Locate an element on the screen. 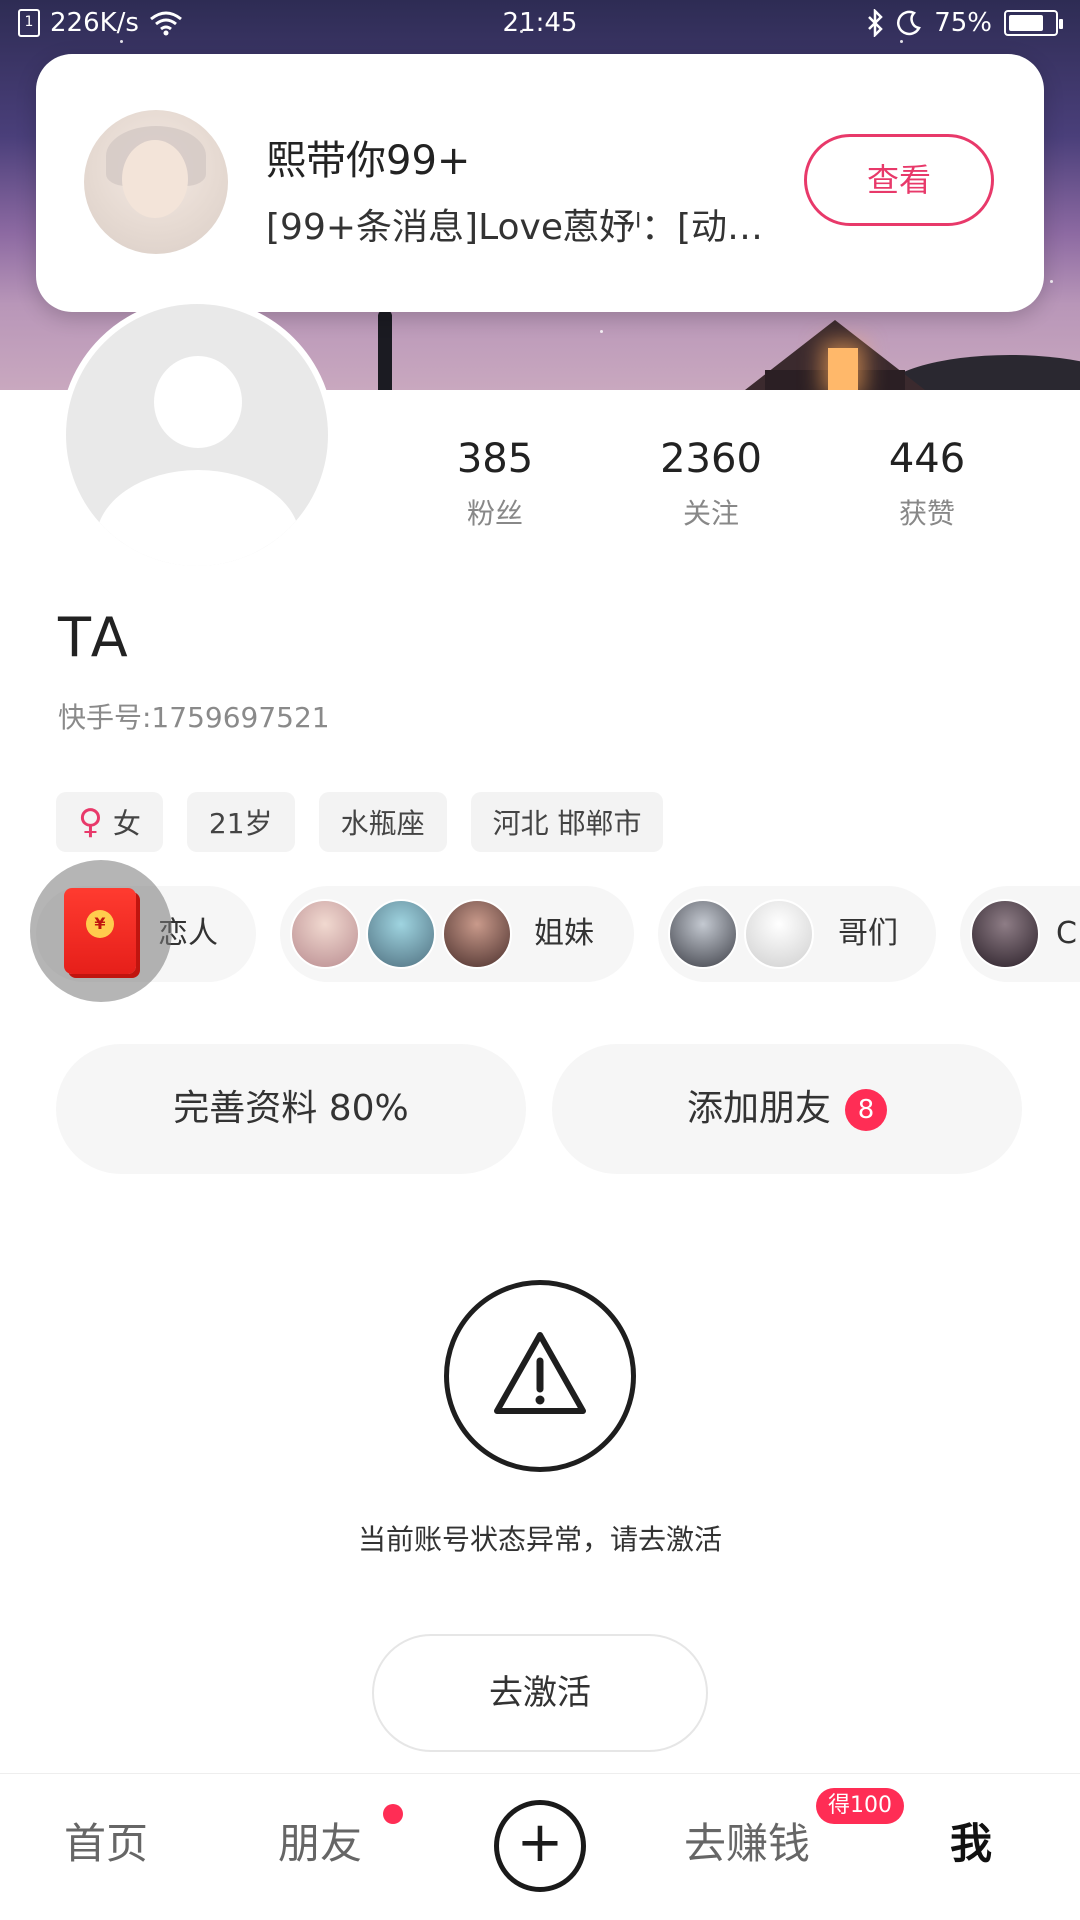 This screenshot has width=1080, height=1920. tag-location: 河北 邯郸市 is located at coordinates (567, 822).